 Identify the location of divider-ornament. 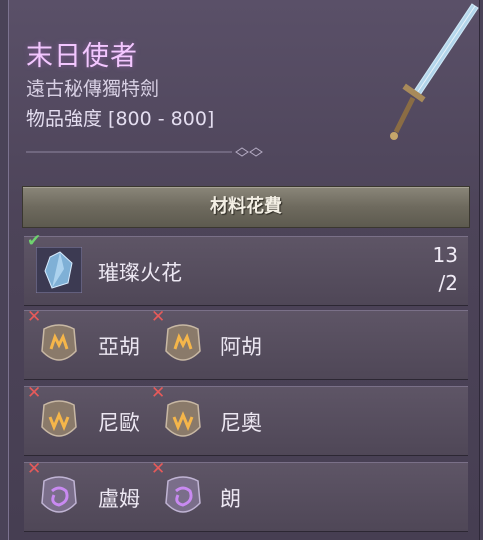
(144, 152).